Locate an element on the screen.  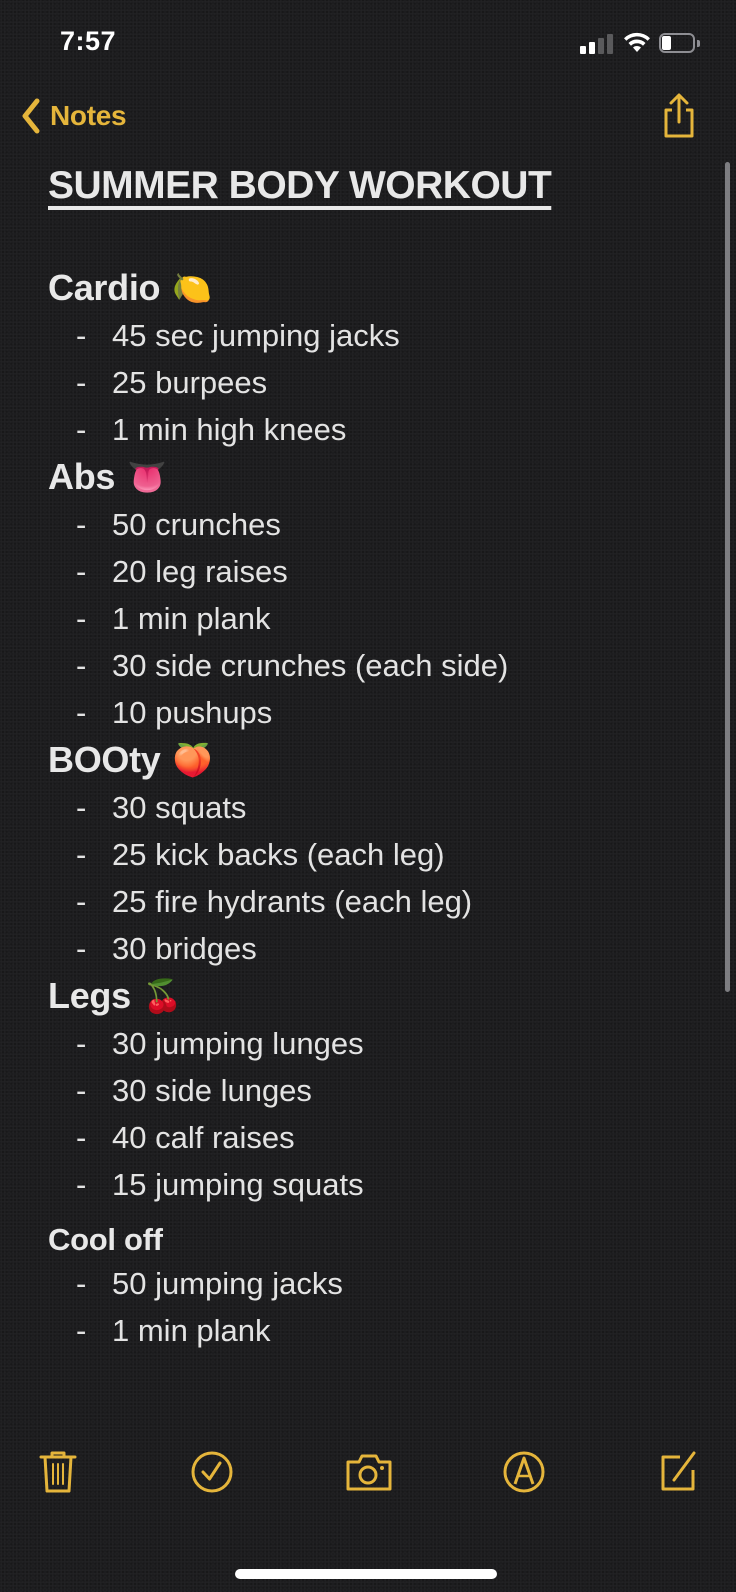
exercise-text: 30 jumping lunges is located at coordinates (238, 1043).